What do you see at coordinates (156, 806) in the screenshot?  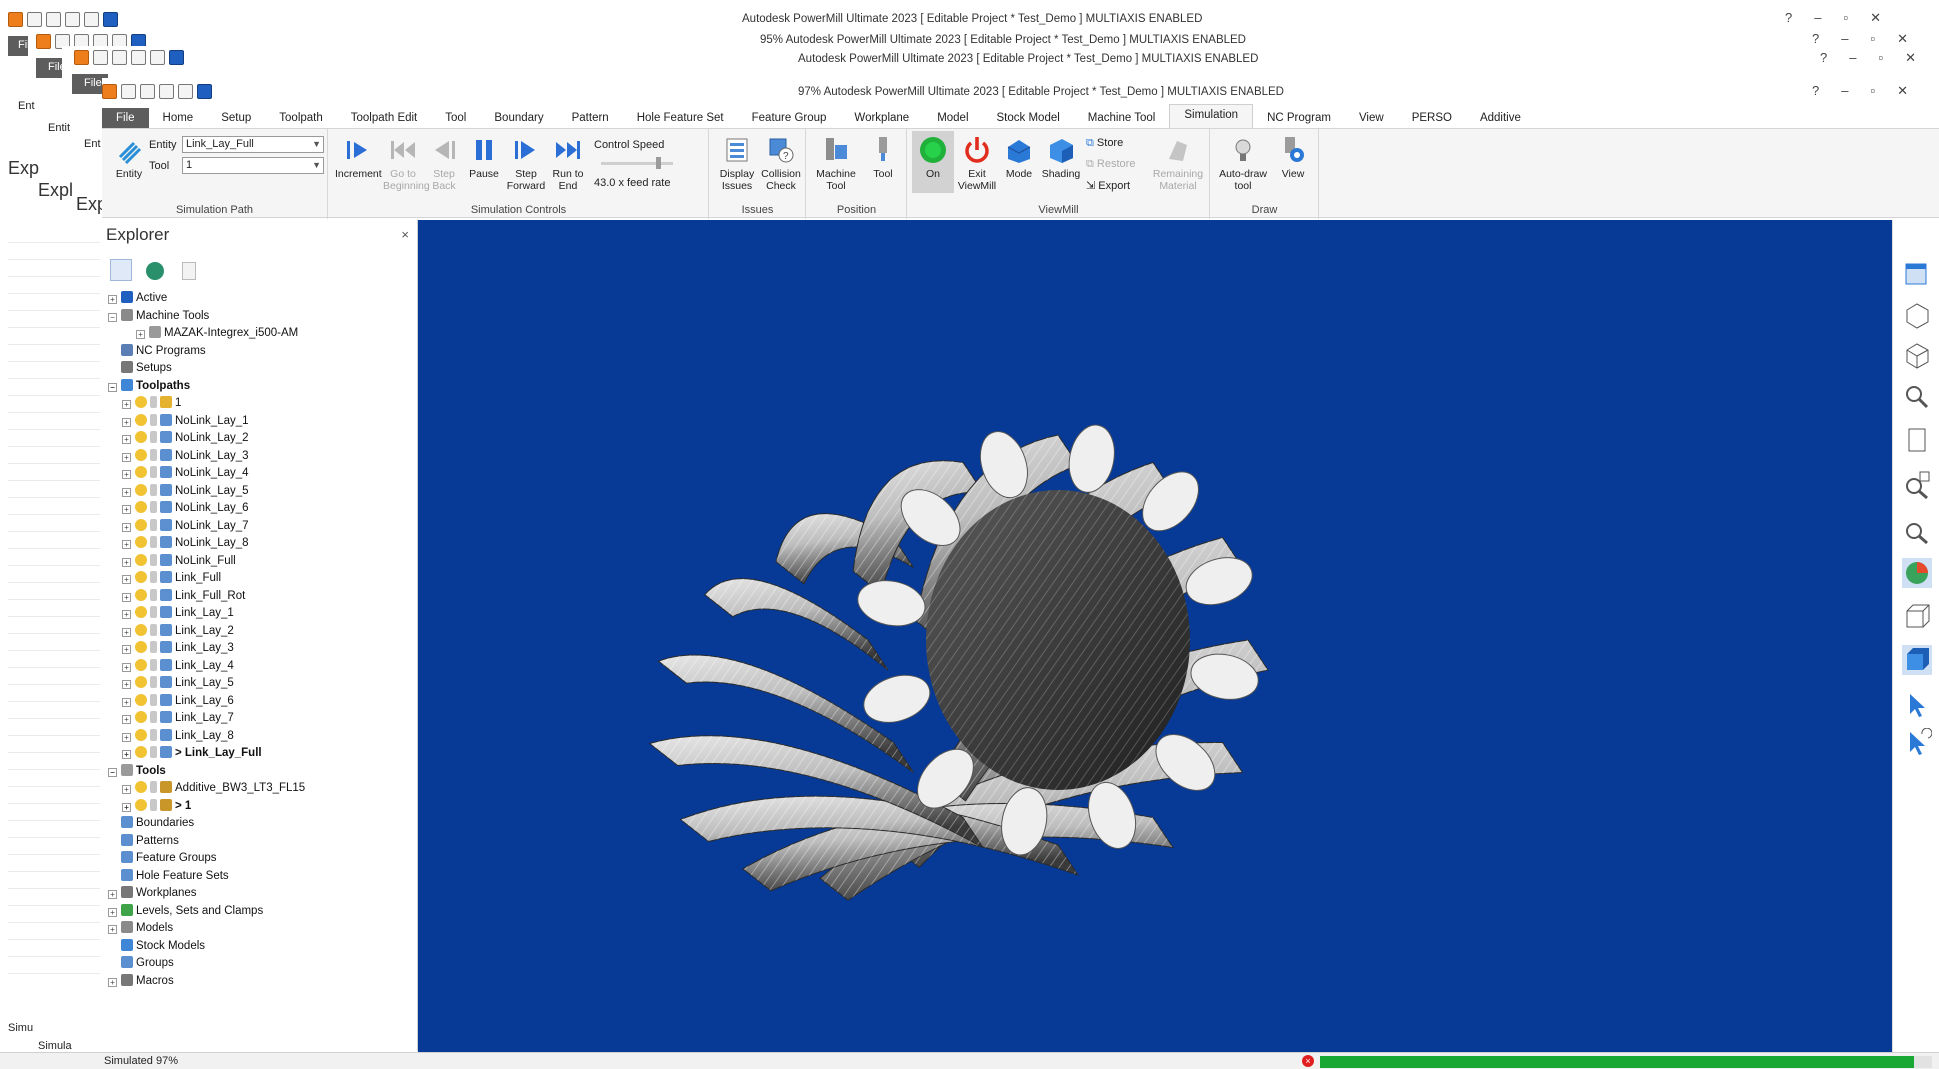 I see `tree-item: + > 1` at bounding box center [156, 806].